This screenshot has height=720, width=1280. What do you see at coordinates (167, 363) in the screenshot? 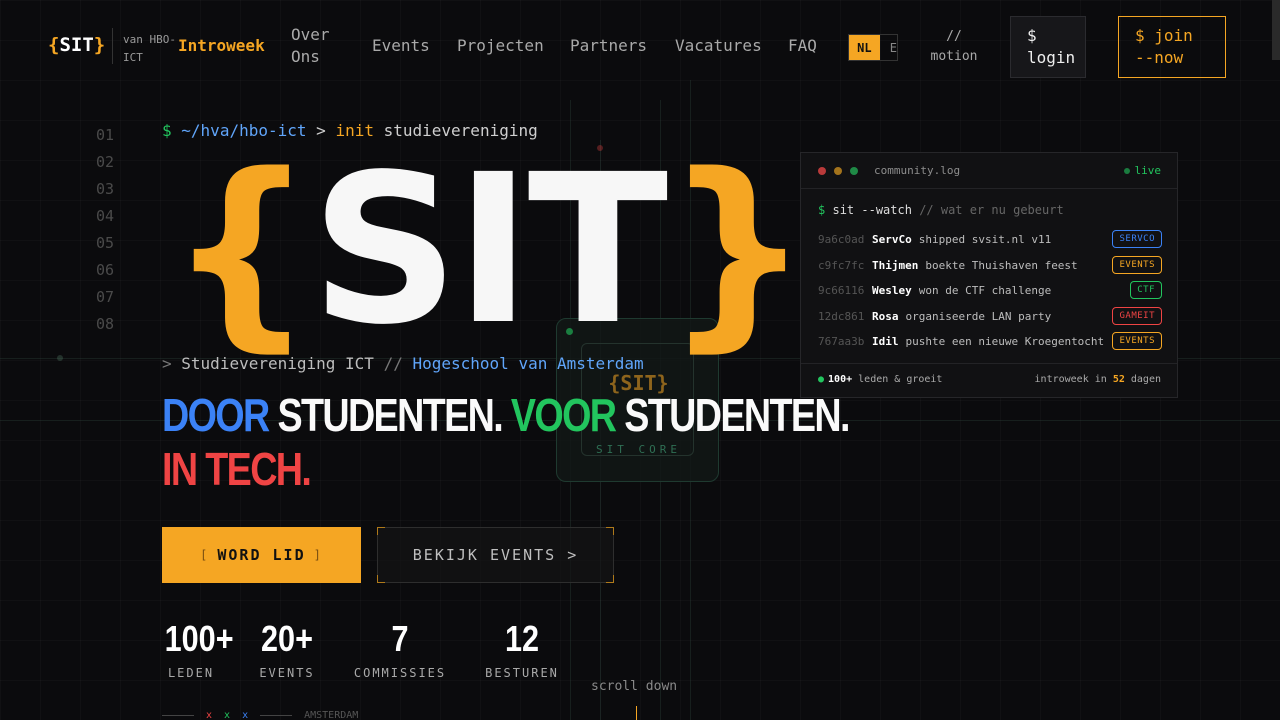
I see `tagline-arrow: >` at bounding box center [167, 363].